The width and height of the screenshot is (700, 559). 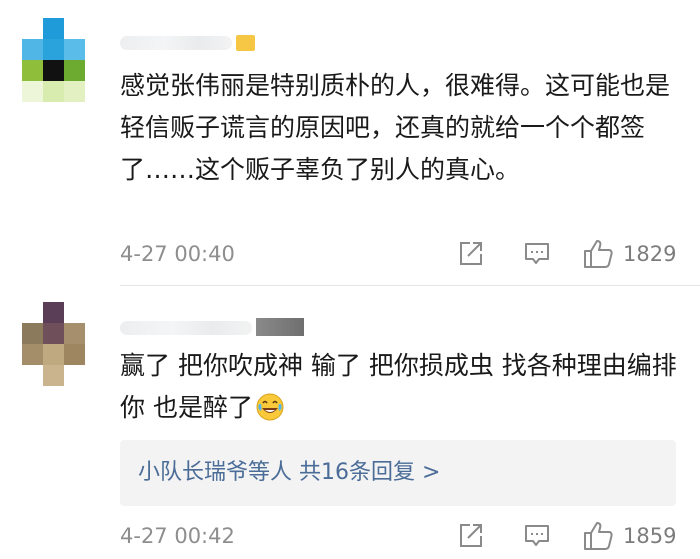 What do you see at coordinates (270, 407) in the screenshot?
I see `laugh-cry-emoji-icon` at bounding box center [270, 407].